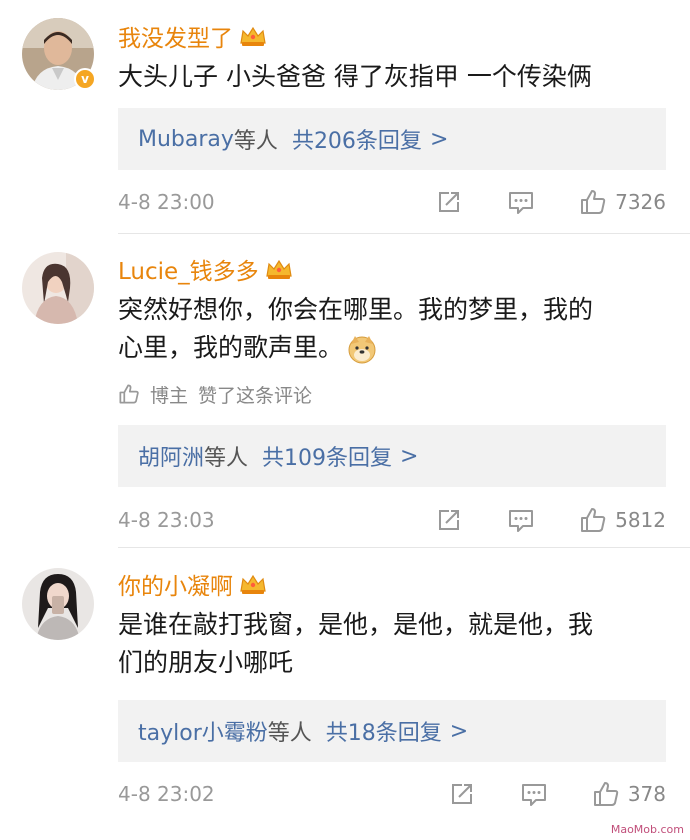 The height and width of the screenshot is (840, 690). What do you see at coordinates (203, 731) in the screenshot?
I see `reply-users: taylor小霉粉` at bounding box center [203, 731].